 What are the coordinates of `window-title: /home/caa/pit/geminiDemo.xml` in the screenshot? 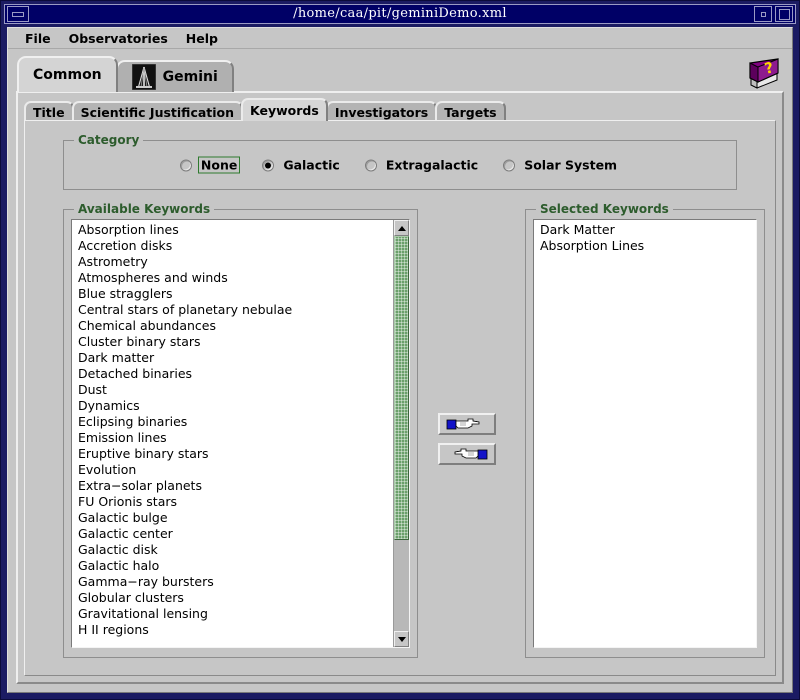 It's located at (400, 13).